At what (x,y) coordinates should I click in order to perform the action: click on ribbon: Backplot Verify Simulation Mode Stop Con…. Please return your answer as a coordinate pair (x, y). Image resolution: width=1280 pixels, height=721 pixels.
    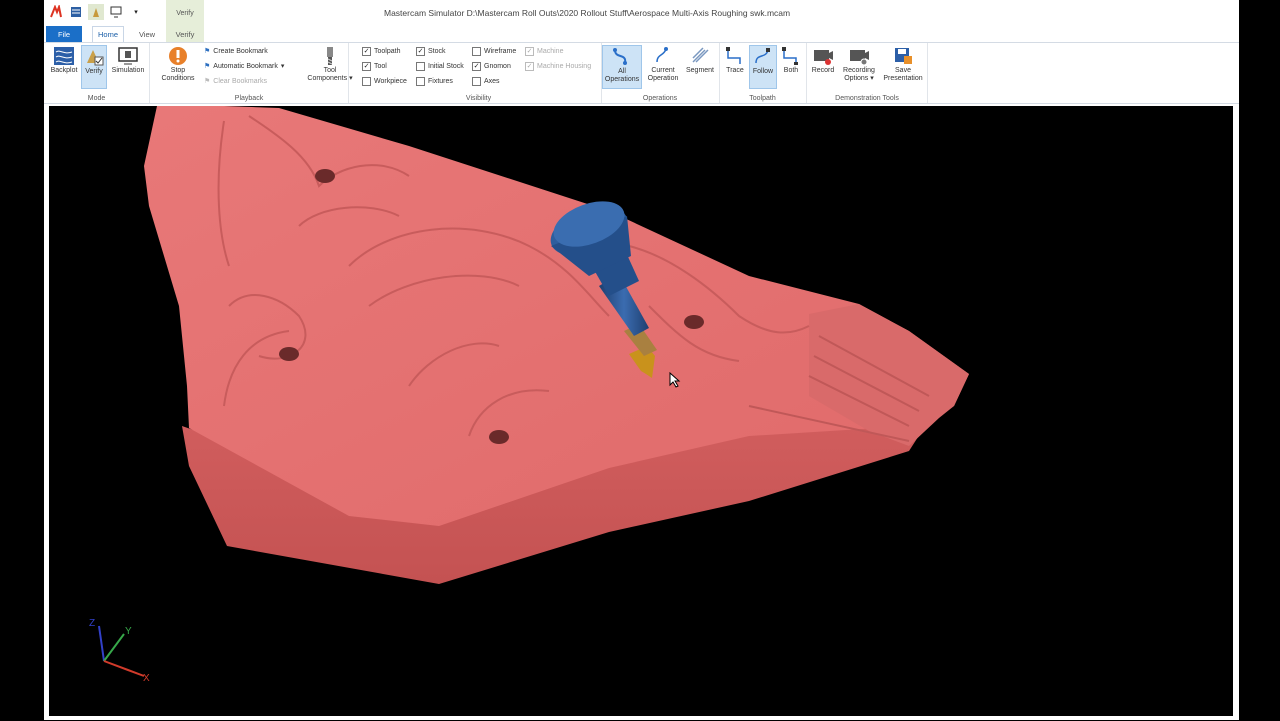
    Looking at the image, I should click on (641, 73).